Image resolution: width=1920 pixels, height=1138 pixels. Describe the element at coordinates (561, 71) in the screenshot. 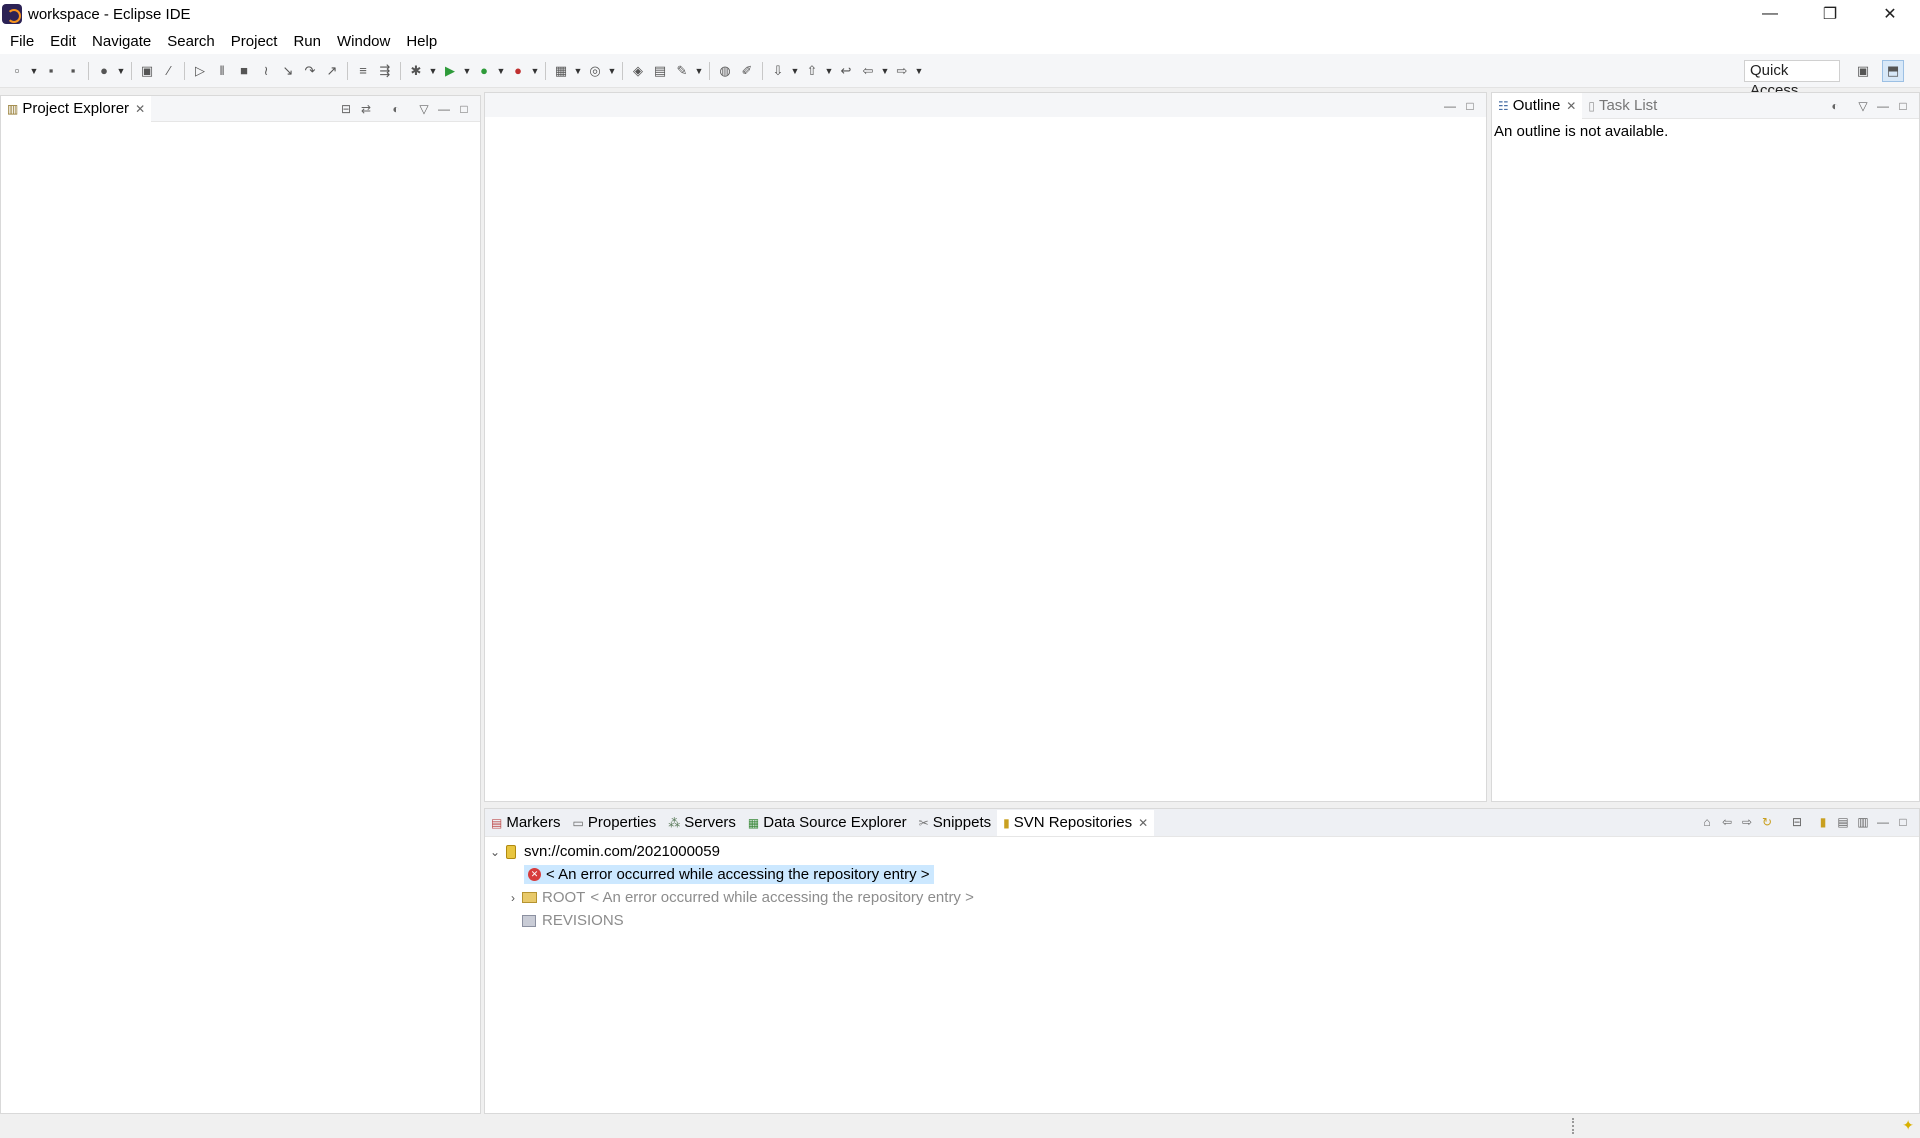

I see `new-server-icon: ▦` at that location.